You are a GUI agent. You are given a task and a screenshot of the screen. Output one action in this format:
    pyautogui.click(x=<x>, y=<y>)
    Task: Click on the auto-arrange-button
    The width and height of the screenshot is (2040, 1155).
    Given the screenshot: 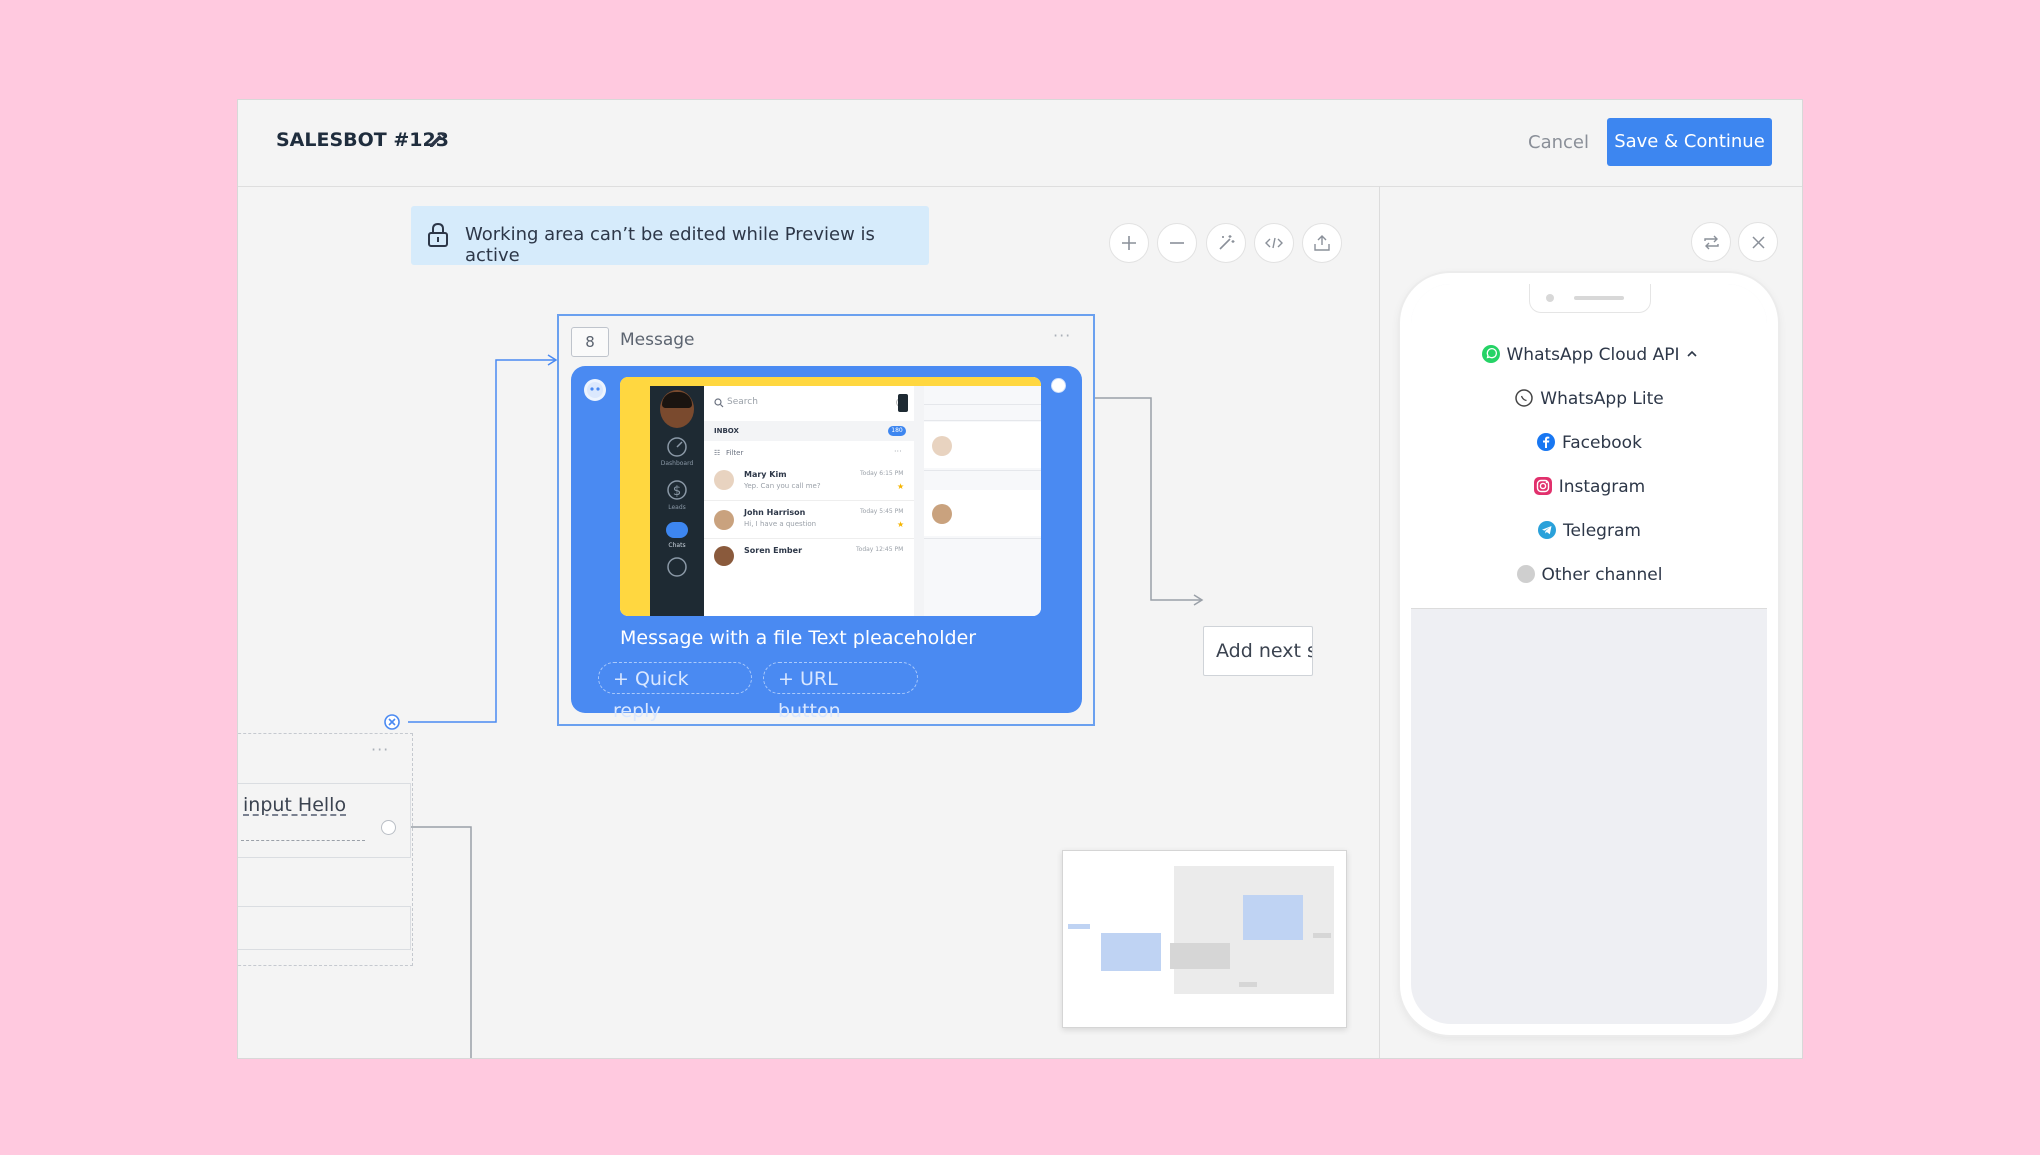 What is the action you would take?
    pyautogui.click(x=1226, y=243)
    